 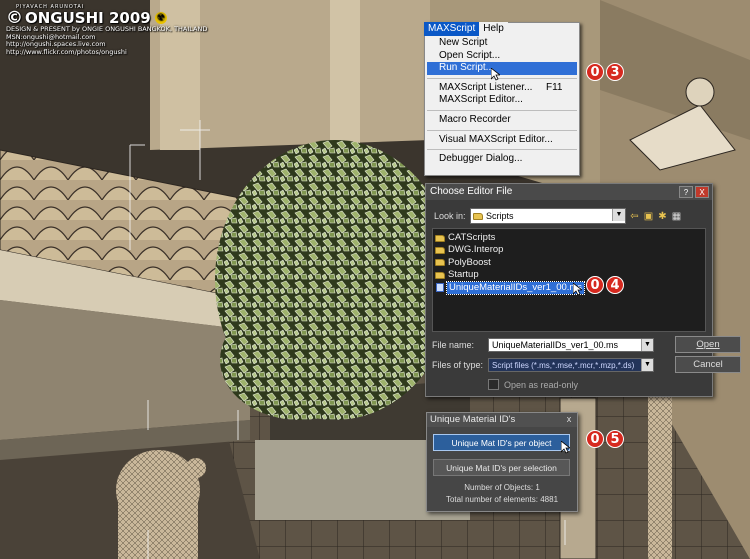 I want to click on unique-mat-ids-per-selection-button: Unique Mat ID's per selection, so click(x=501, y=467).